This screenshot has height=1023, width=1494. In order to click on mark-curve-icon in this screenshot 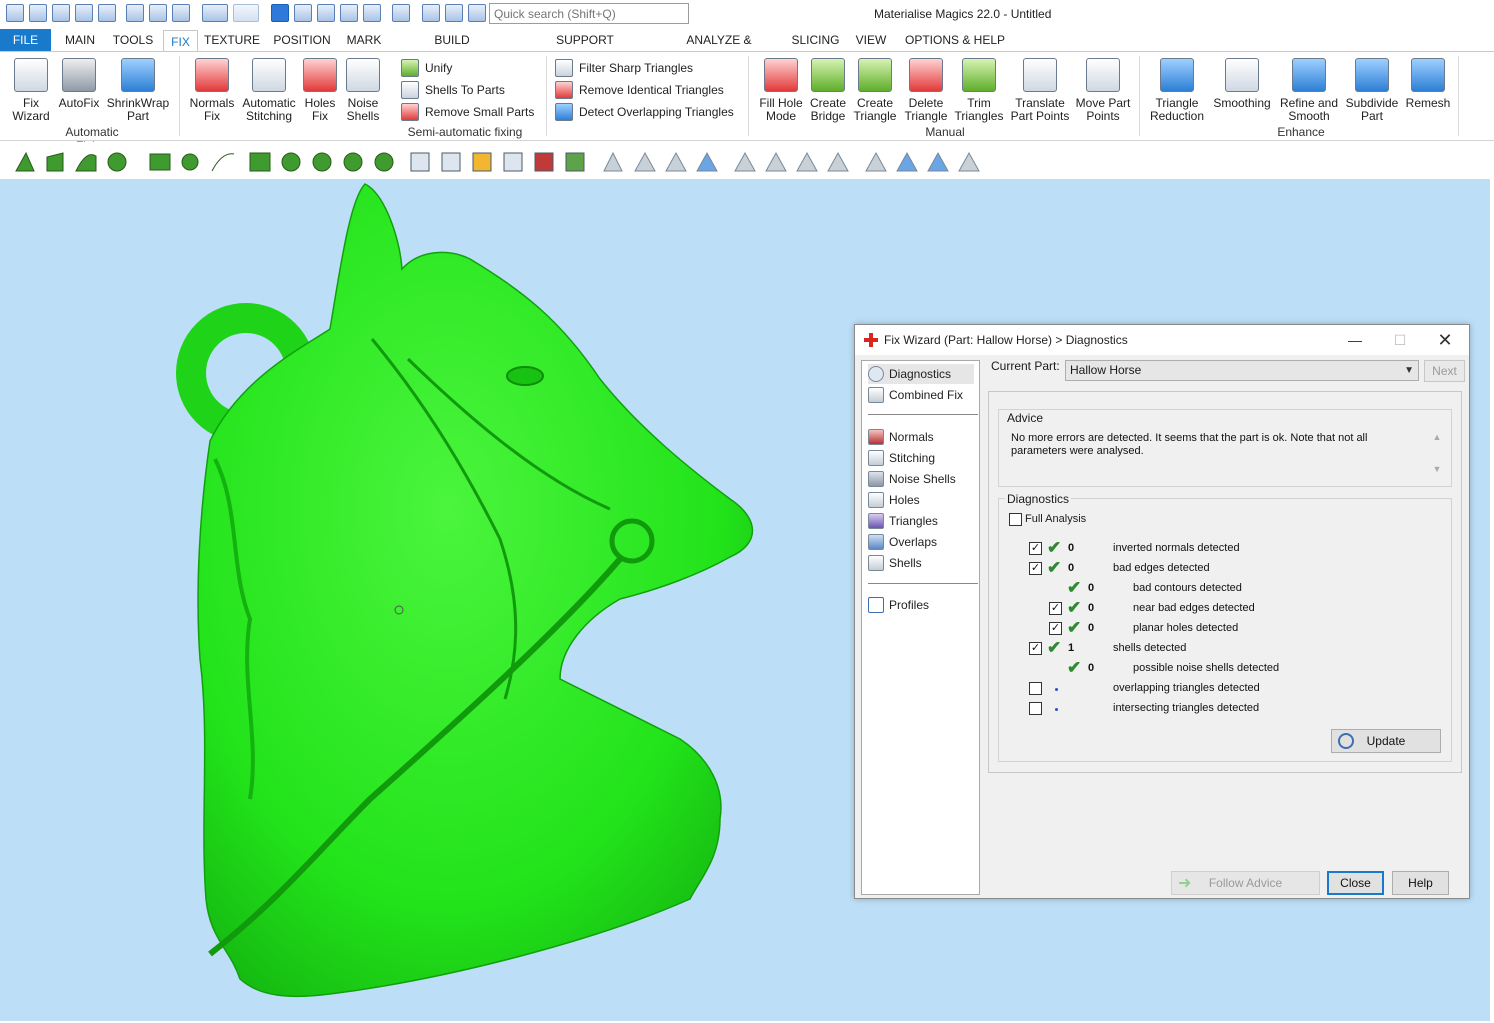, I will do `click(223, 162)`.